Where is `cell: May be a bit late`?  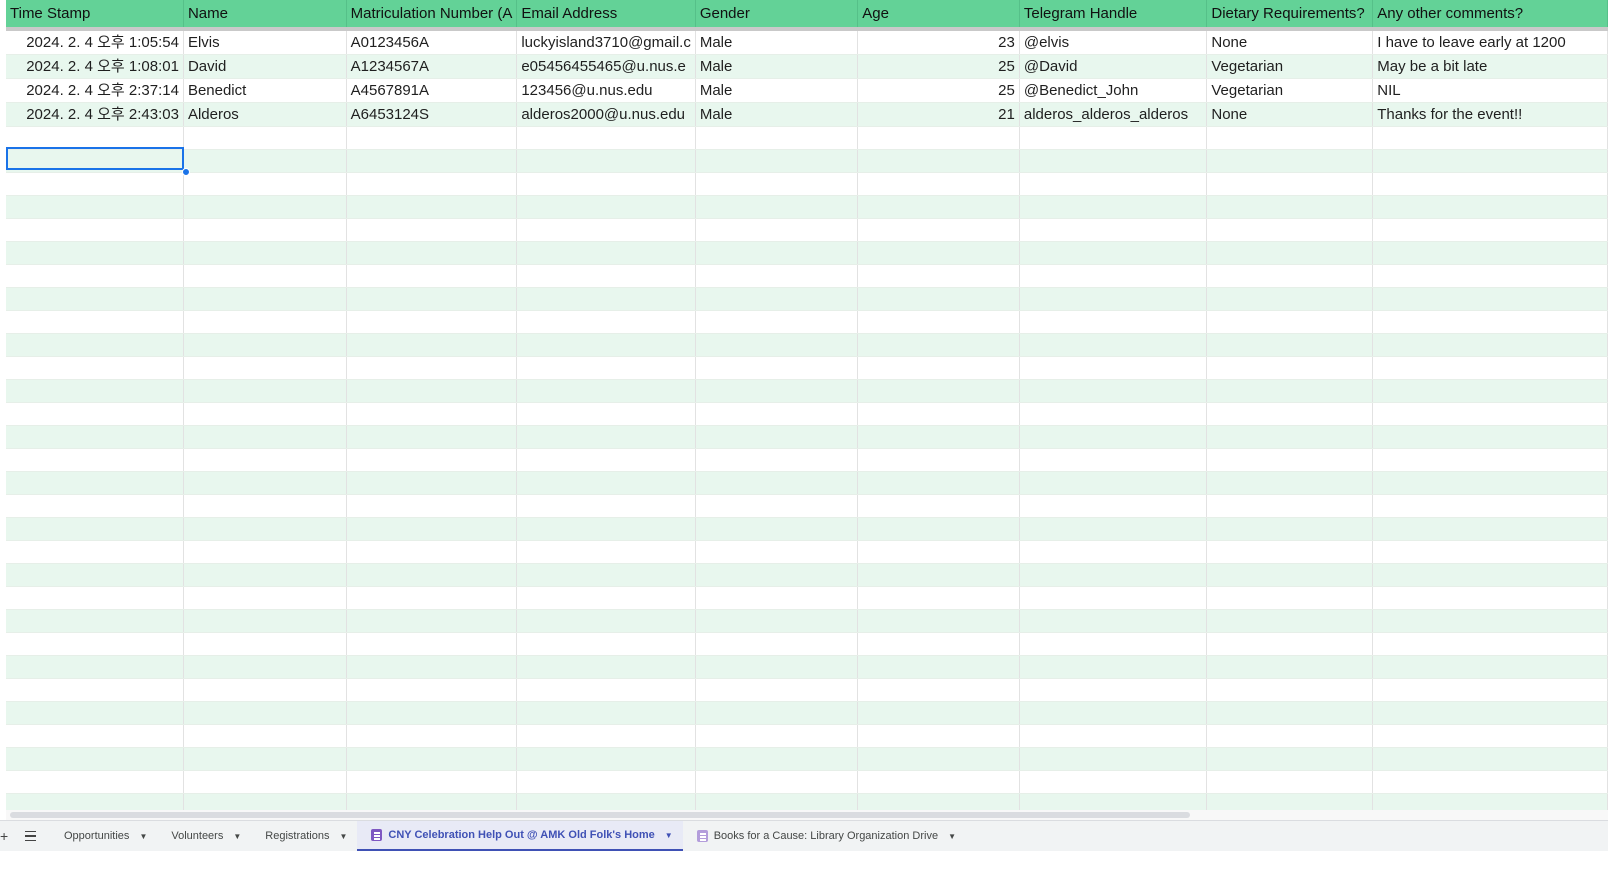 cell: May be a bit late is located at coordinates (1490, 66).